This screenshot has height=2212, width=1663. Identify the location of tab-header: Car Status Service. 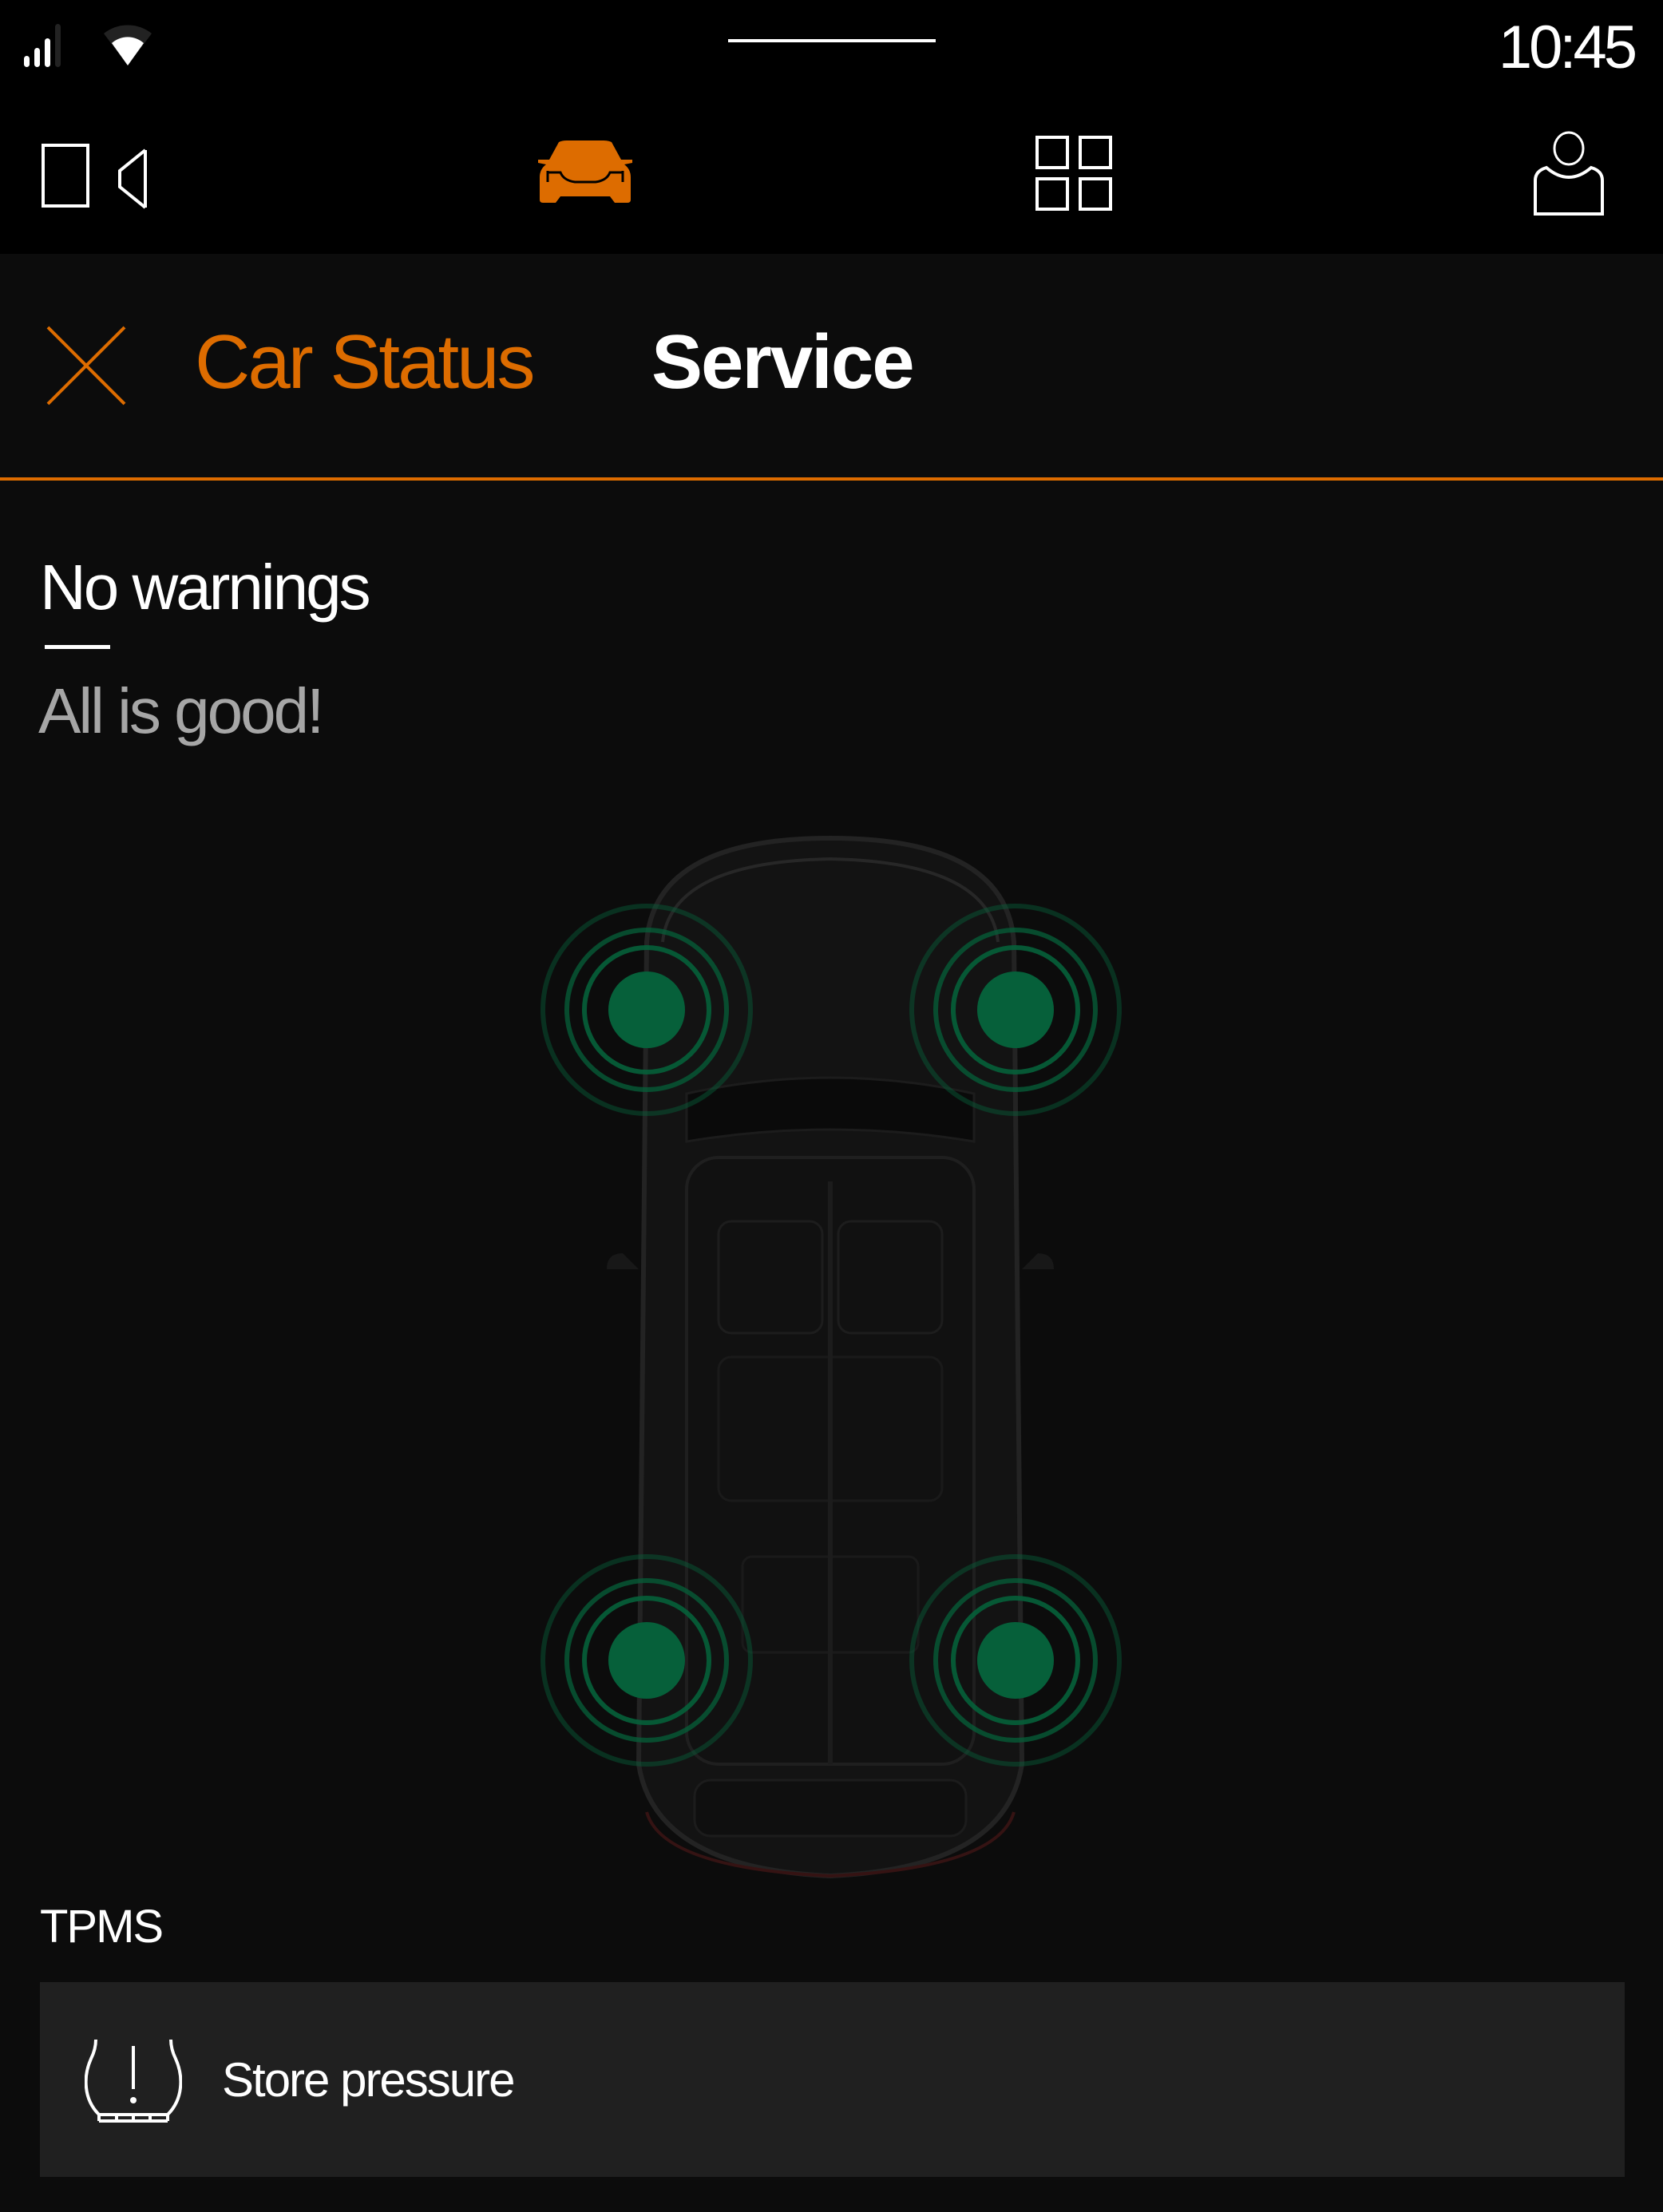
(831, 366).